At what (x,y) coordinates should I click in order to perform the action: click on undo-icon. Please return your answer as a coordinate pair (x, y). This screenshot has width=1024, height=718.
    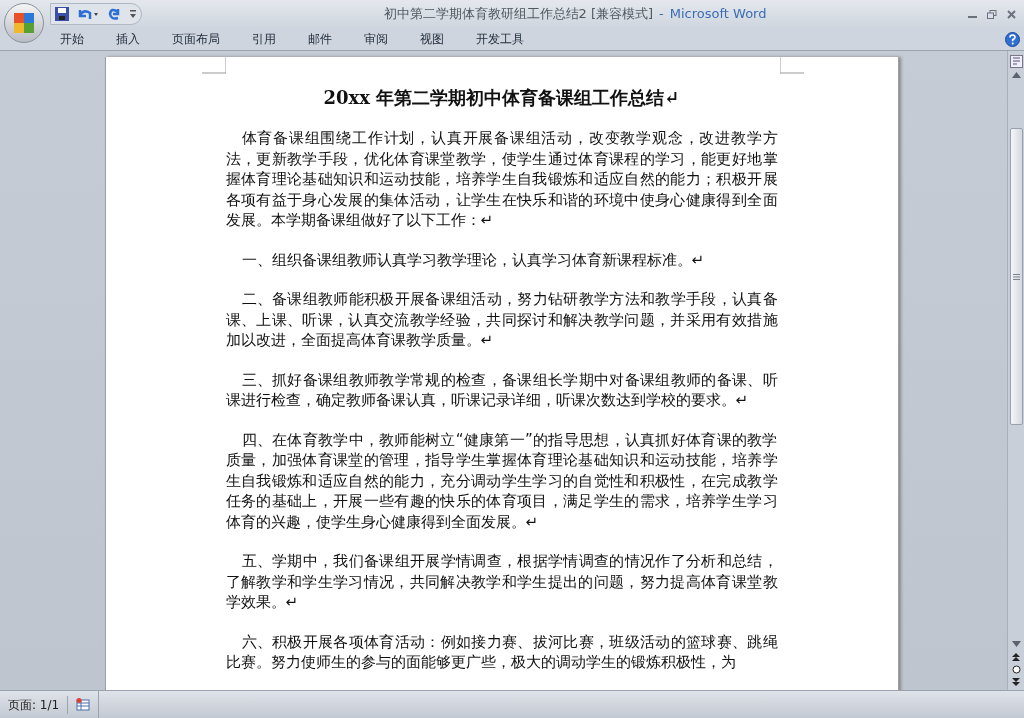
    Looking at the image, I should click on (88, 14).